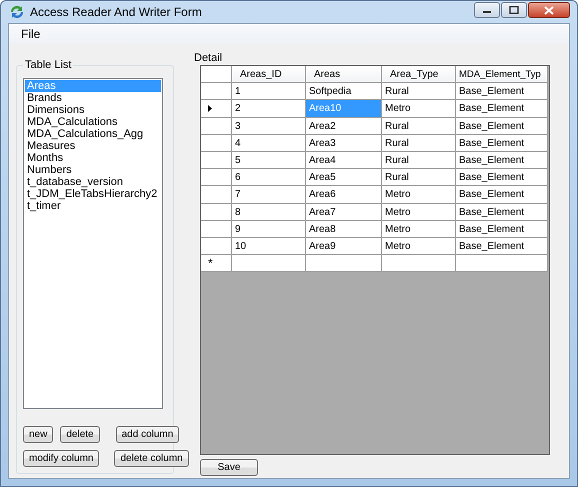 This screenshot has height=487, width=578. What do you see at coordinates (344, 75) in the screenshot?
I see `column-header: Areas` at bounding box center [344, 75].